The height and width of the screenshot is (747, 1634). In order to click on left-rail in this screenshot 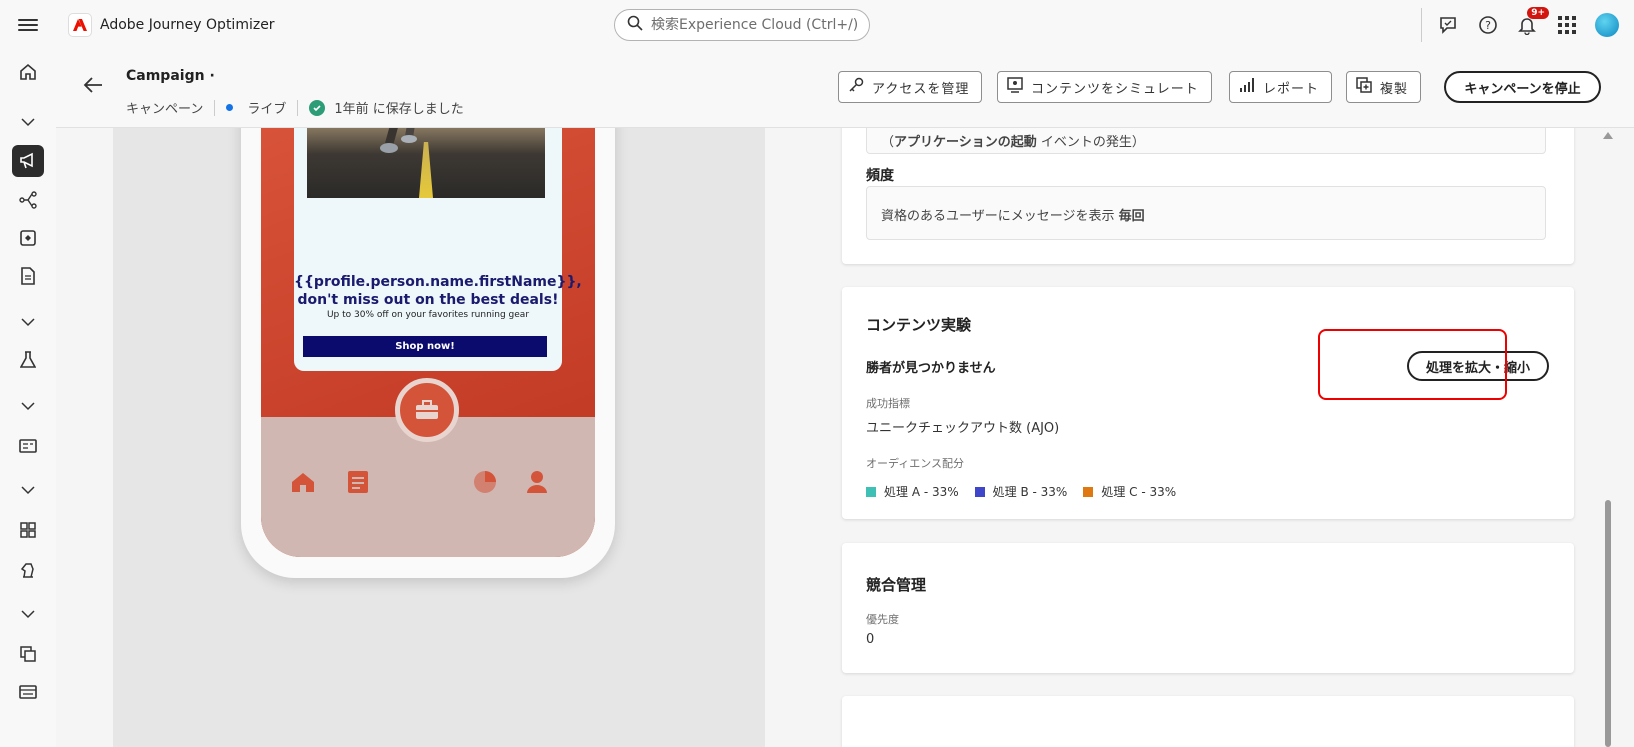, I will do `click(28, 398)`.